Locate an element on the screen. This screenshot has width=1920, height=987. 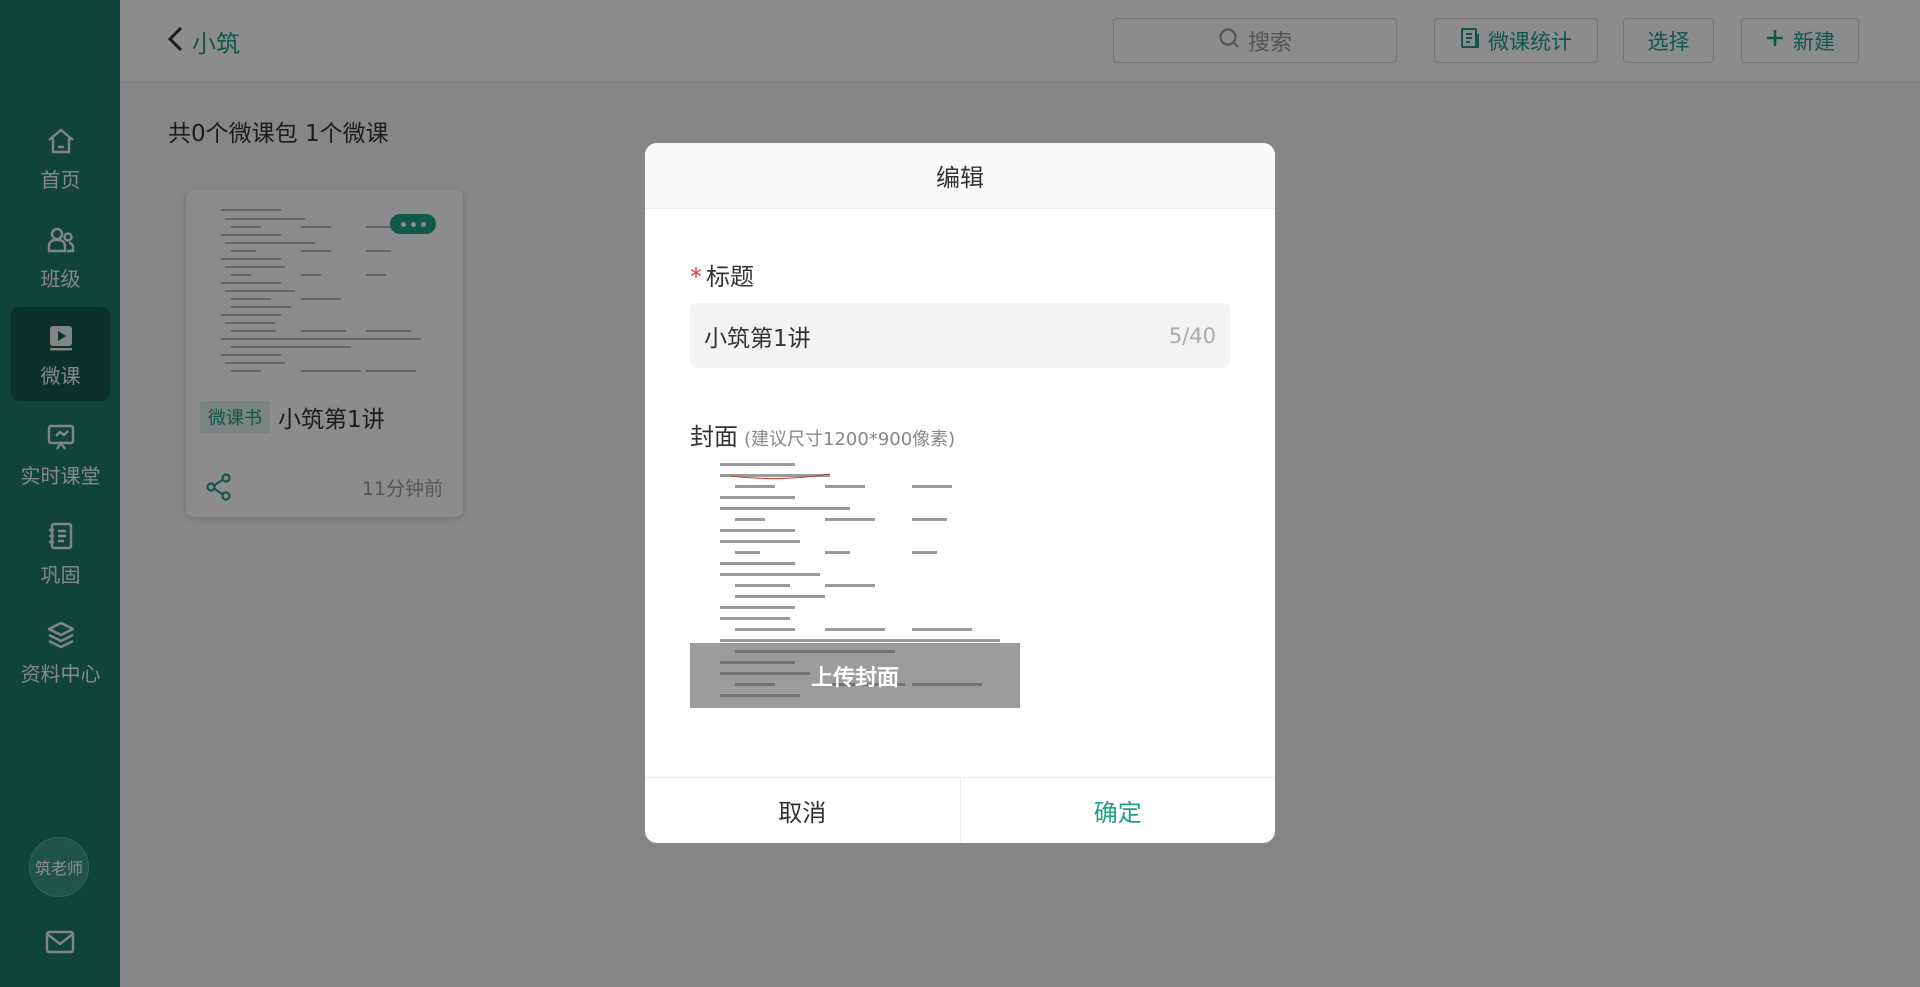
cover-hint: (建议尺寸1200*900像素) is located at coordinates (850, 439).